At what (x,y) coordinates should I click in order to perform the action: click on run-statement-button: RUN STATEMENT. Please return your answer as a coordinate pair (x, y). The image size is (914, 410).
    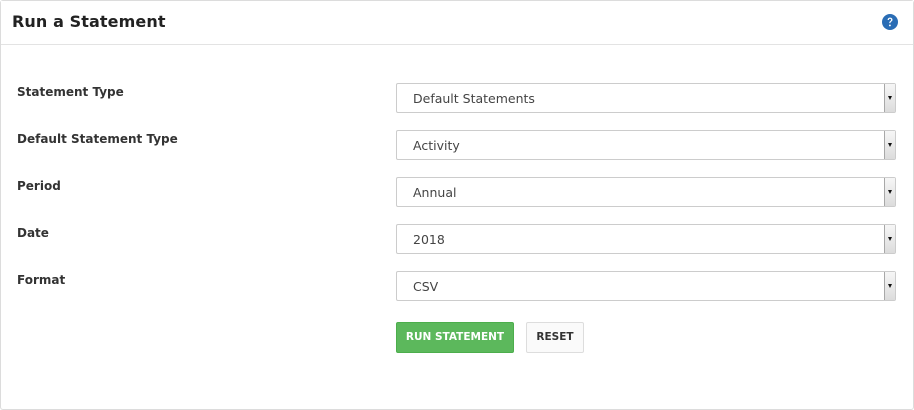
    Looking at the image, I should click on (455, 337).